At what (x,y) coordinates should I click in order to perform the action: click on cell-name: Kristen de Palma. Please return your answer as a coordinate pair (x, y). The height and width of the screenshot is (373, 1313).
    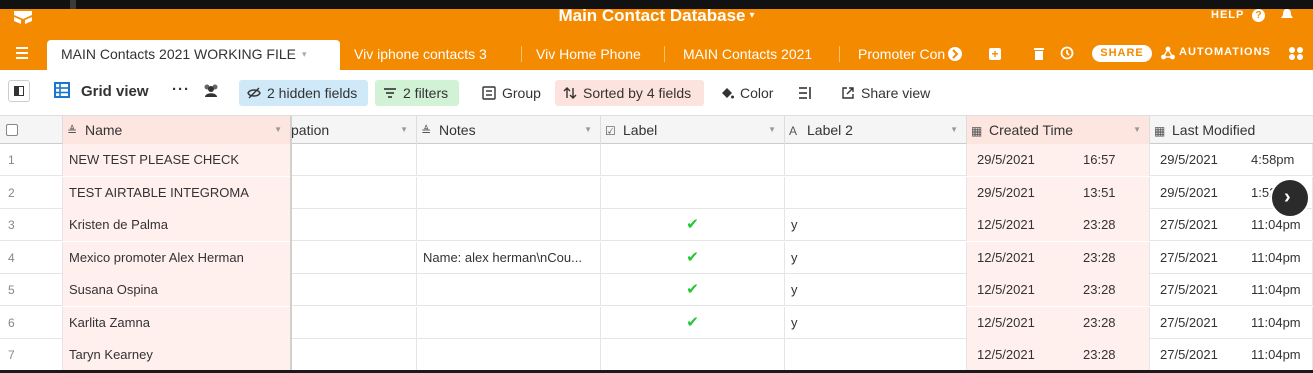
    Looking at the image, I should click on (177, 225).